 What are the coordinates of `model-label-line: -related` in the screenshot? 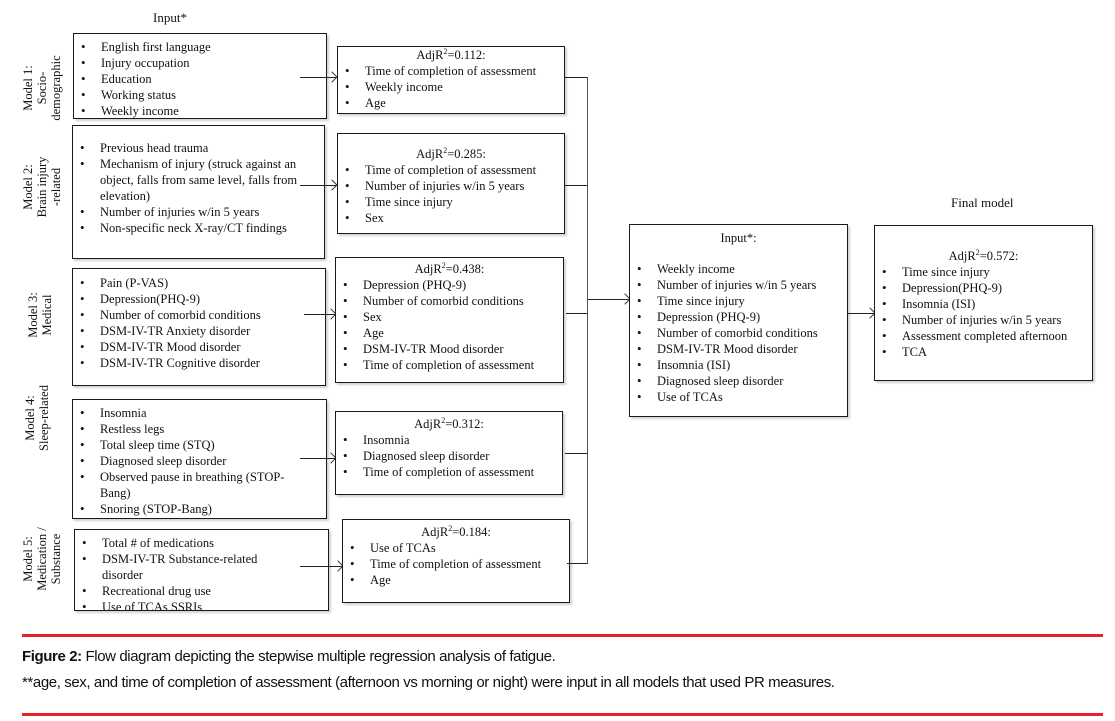 It's located at (56, 187).